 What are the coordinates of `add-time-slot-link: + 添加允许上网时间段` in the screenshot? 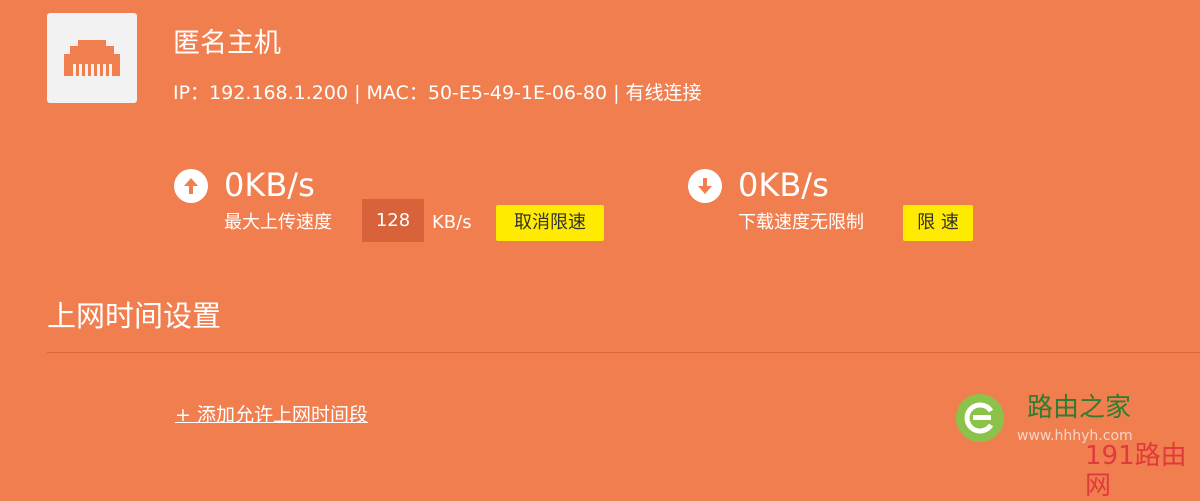 It's located at (271, 415).